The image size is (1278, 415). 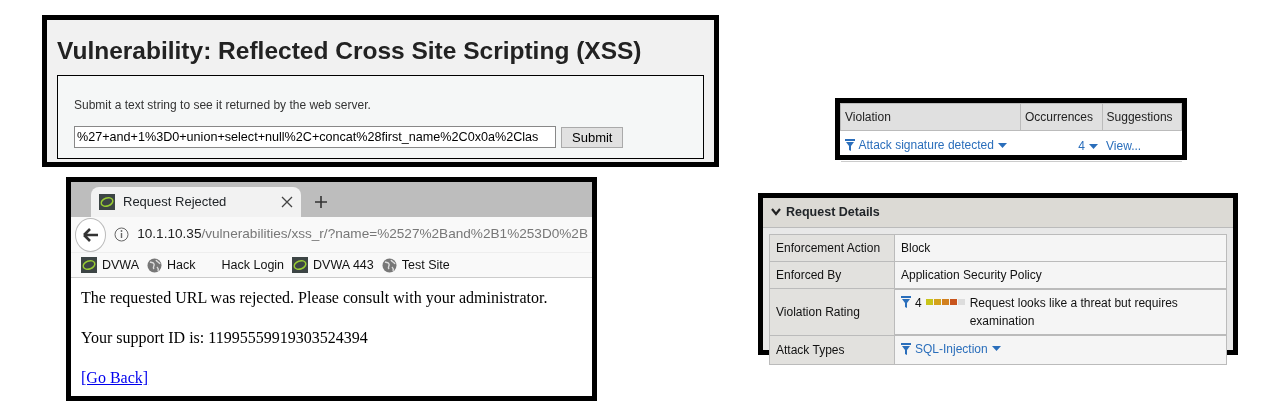 I want to click on field-label: Violation Rating, so click(x=832, y=312).